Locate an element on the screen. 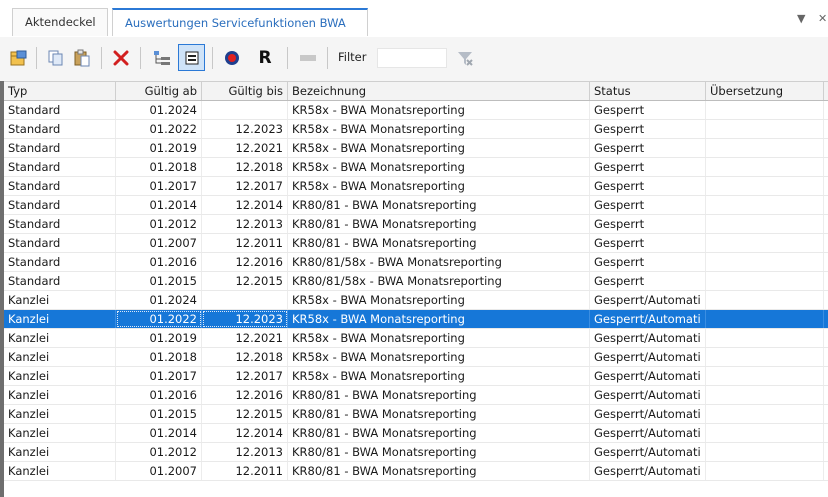 The image size is (828, 497). tab-aktendeckel: Aktendeckel is located at coordinates (60, 22).